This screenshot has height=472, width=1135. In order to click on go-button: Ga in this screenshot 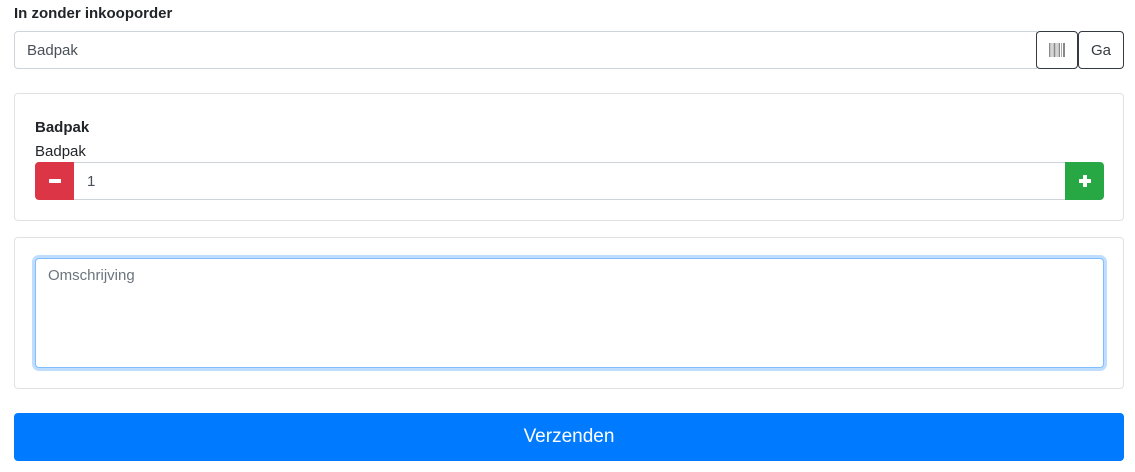, I will do `click(1101, 50)`.